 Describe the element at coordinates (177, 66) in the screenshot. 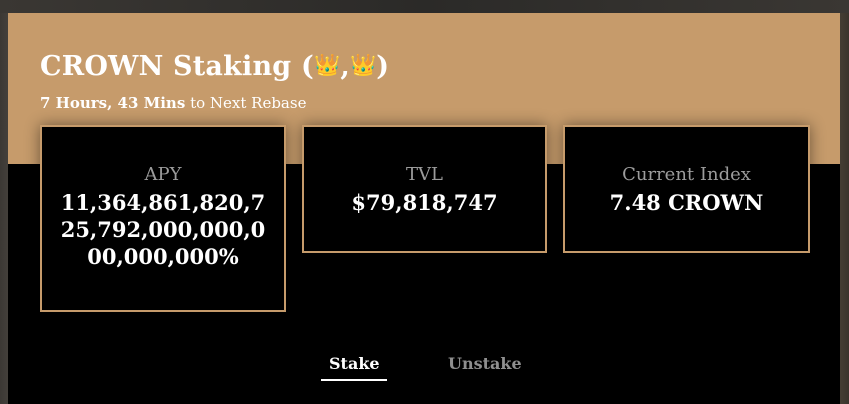

I see `title-text: CROWN Staking (` at that location.